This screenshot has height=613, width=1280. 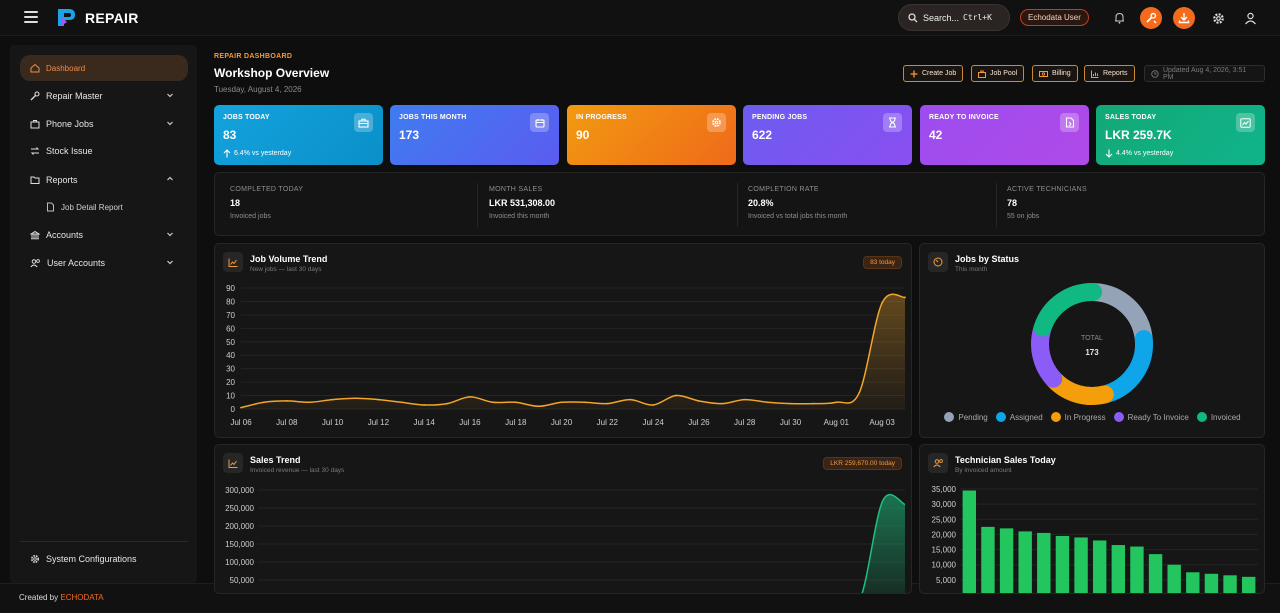 What do you see at coordinates (1155, 73) in the screenshot?
I see `clock-icon` at bounding box center [1155, 73].